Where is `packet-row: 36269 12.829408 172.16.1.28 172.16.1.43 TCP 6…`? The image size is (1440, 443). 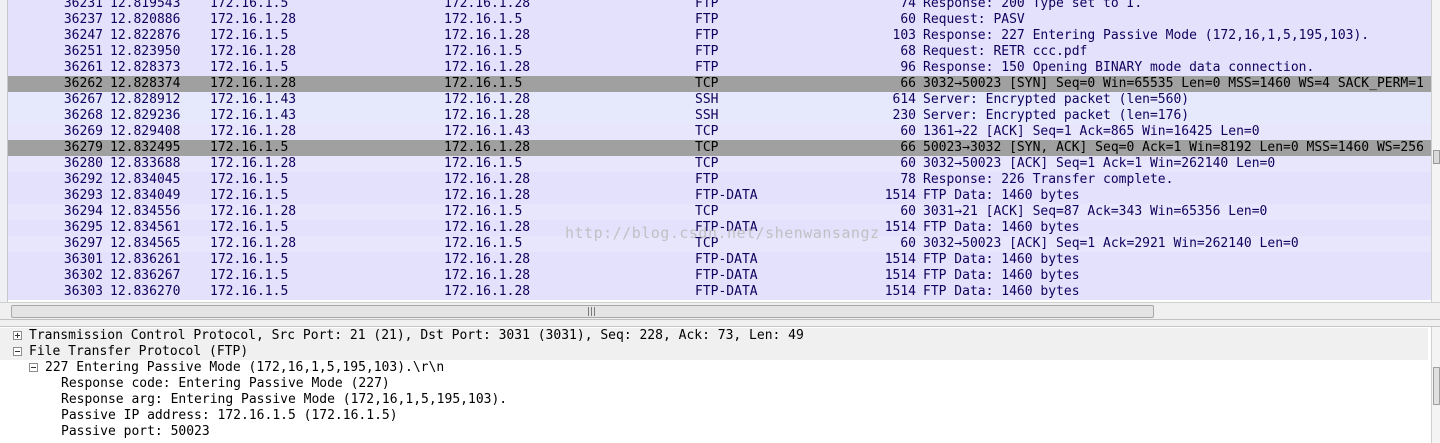
packet-row: 36269 12.829408 172.16.1.28 172.16.1.43 TCP 6… is located at coordinates (719, 132).